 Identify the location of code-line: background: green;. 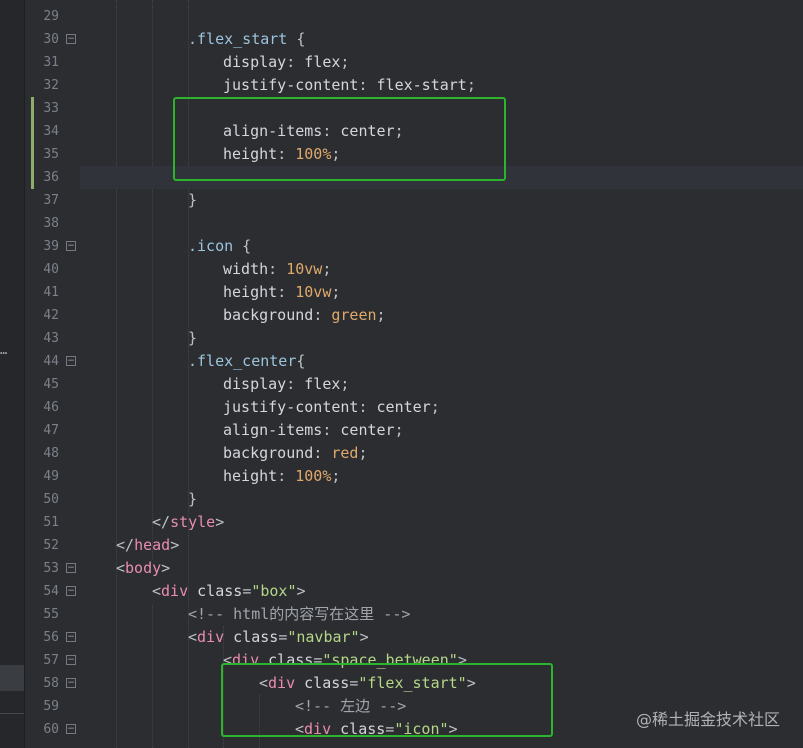
(441, 315).